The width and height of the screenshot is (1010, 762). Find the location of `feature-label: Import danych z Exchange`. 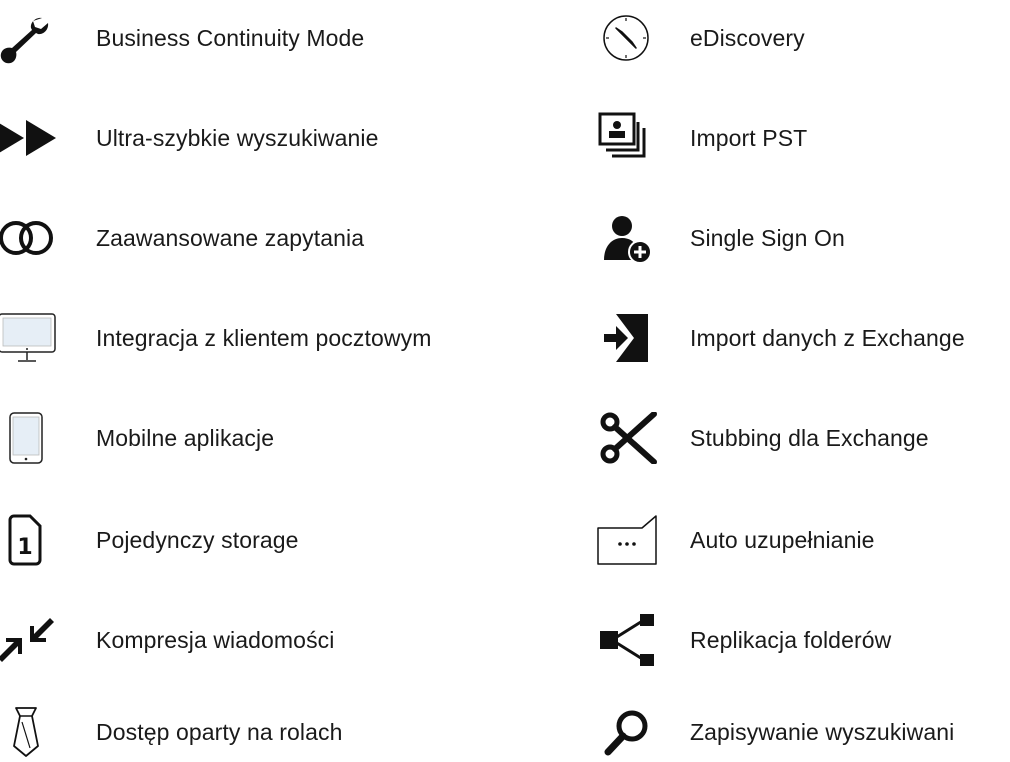

feature-label: Import danych z Exchange is located at coordinates (827, 338).